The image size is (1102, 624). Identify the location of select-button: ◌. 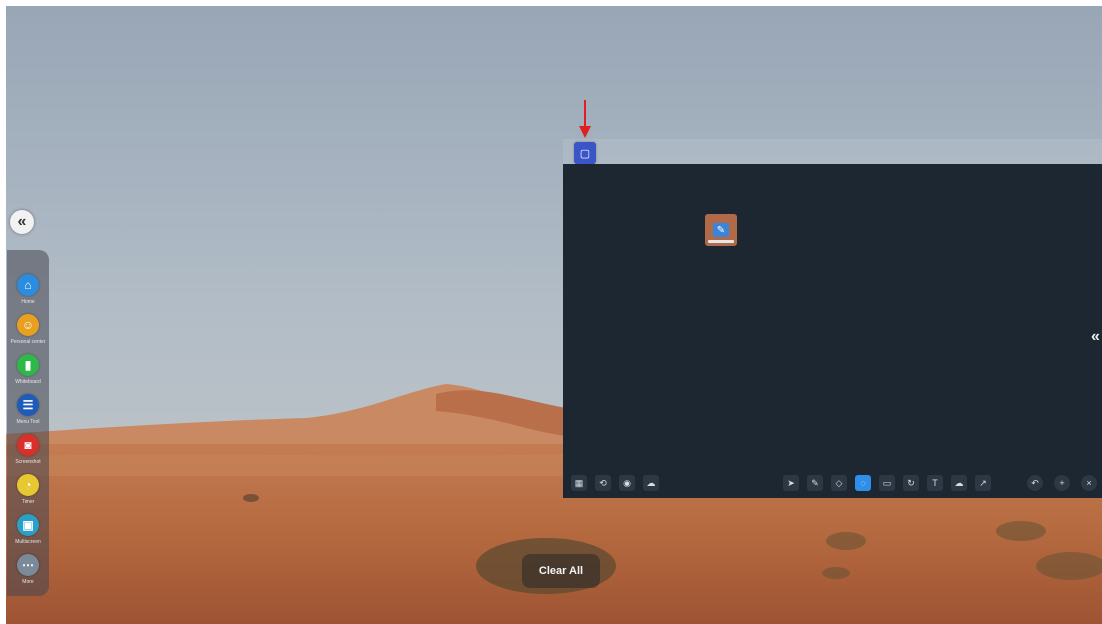
(863, 483).